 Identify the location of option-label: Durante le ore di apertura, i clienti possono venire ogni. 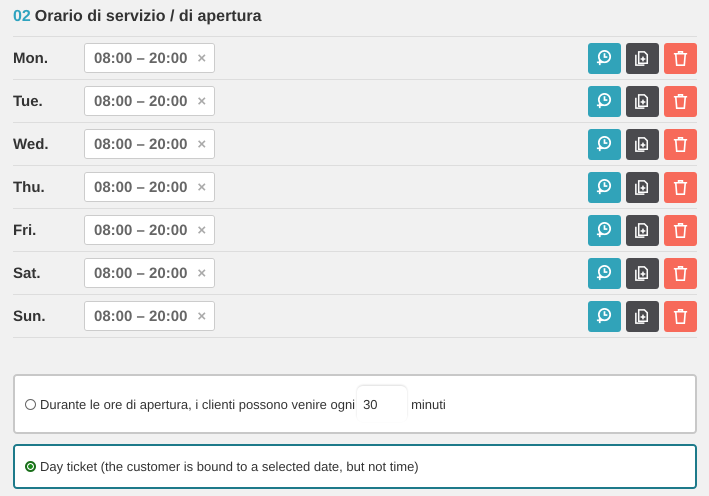
(198, 404).